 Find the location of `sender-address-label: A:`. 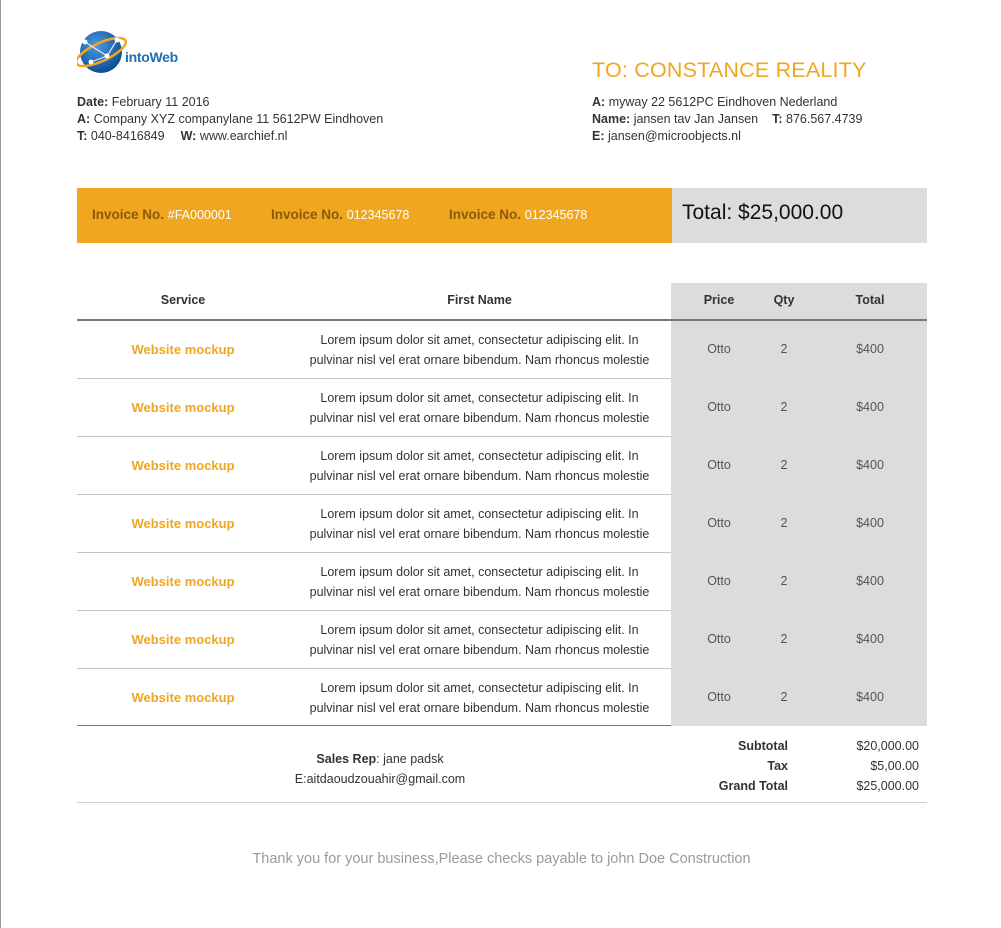

sender-address-label: A: is located at coordinates (84, 119).